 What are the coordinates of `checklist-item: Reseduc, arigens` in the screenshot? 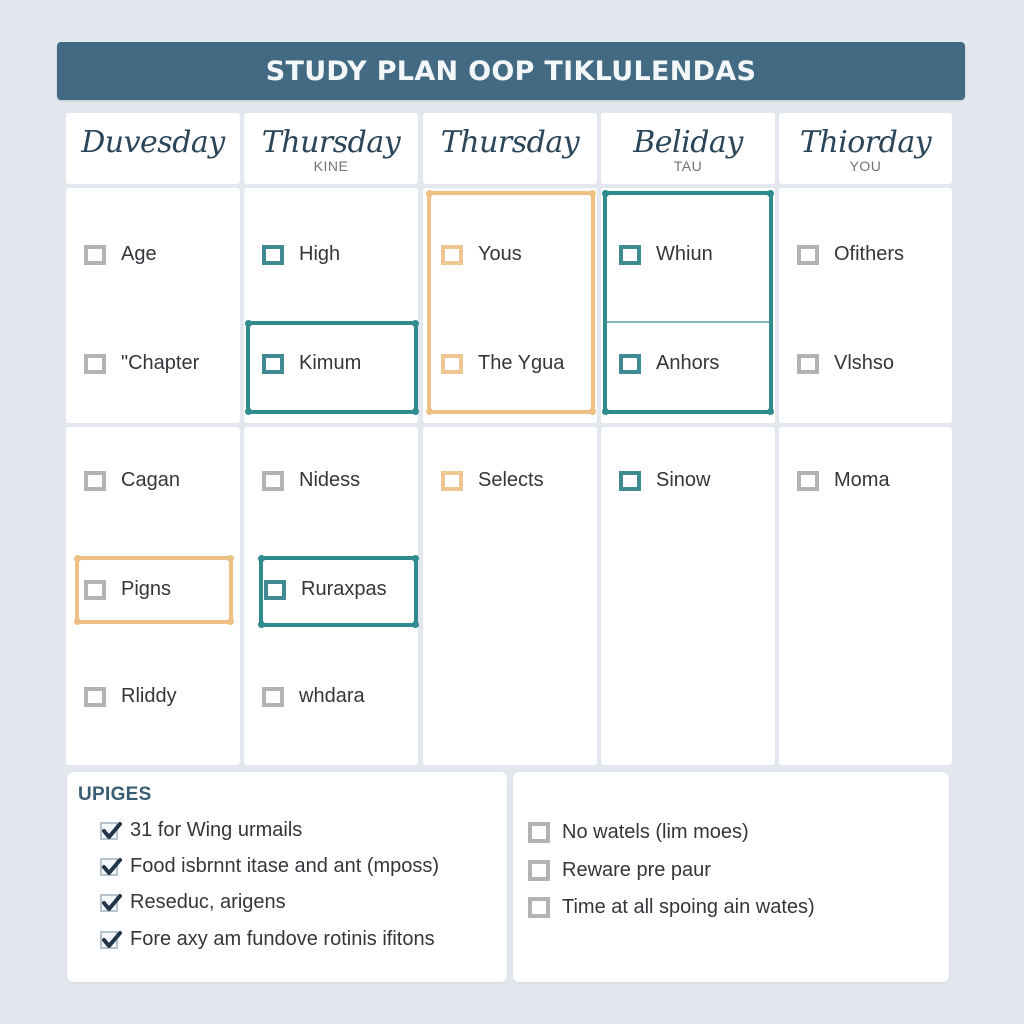 It's located at (193, 902).